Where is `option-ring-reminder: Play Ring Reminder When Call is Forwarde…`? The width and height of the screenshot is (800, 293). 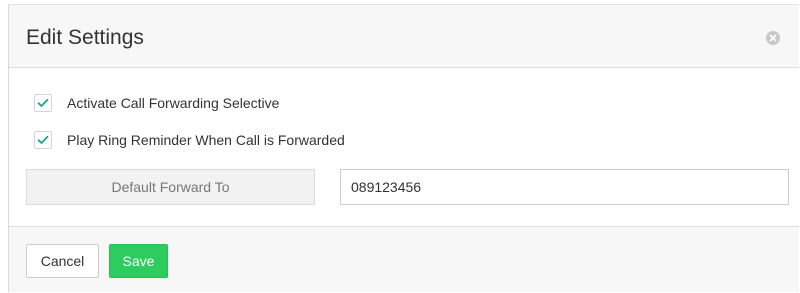 option-ring-reminder: Play Ring Reminder When Call is Forwarde… is located at coordinates (189, 140).